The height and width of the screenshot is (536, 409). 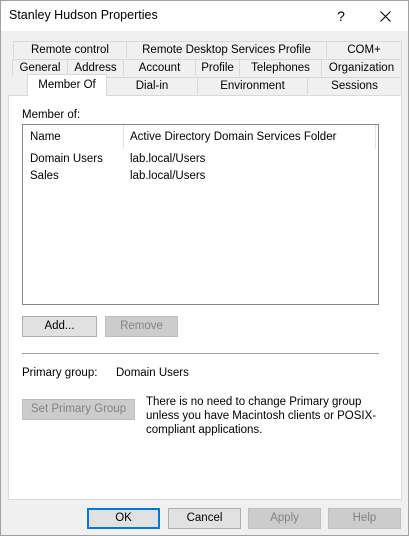 What do you see at coordinates (45, 137) in the screenshot?
I see `column-header-name: Name` at bounding box center [45, 137].